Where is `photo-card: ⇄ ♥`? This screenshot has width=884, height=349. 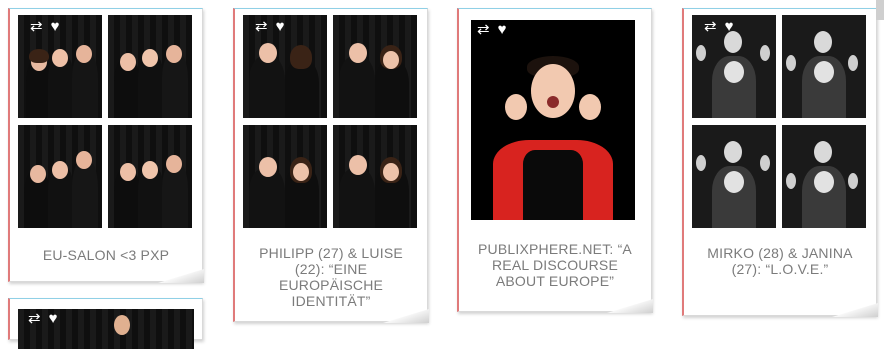 photo-card: ⇄ ♥ is located at coordinates (105, 323).